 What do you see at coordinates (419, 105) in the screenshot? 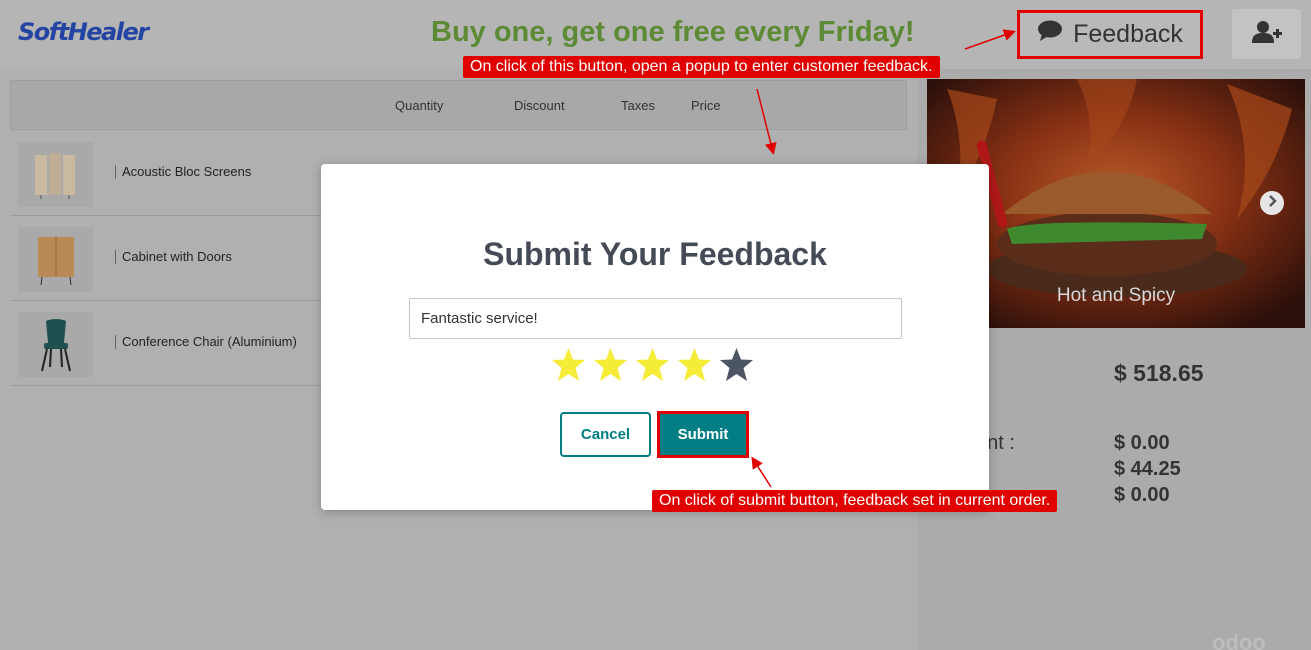
I see `column-quantity: Quantity` at bounding box center [419, 105].